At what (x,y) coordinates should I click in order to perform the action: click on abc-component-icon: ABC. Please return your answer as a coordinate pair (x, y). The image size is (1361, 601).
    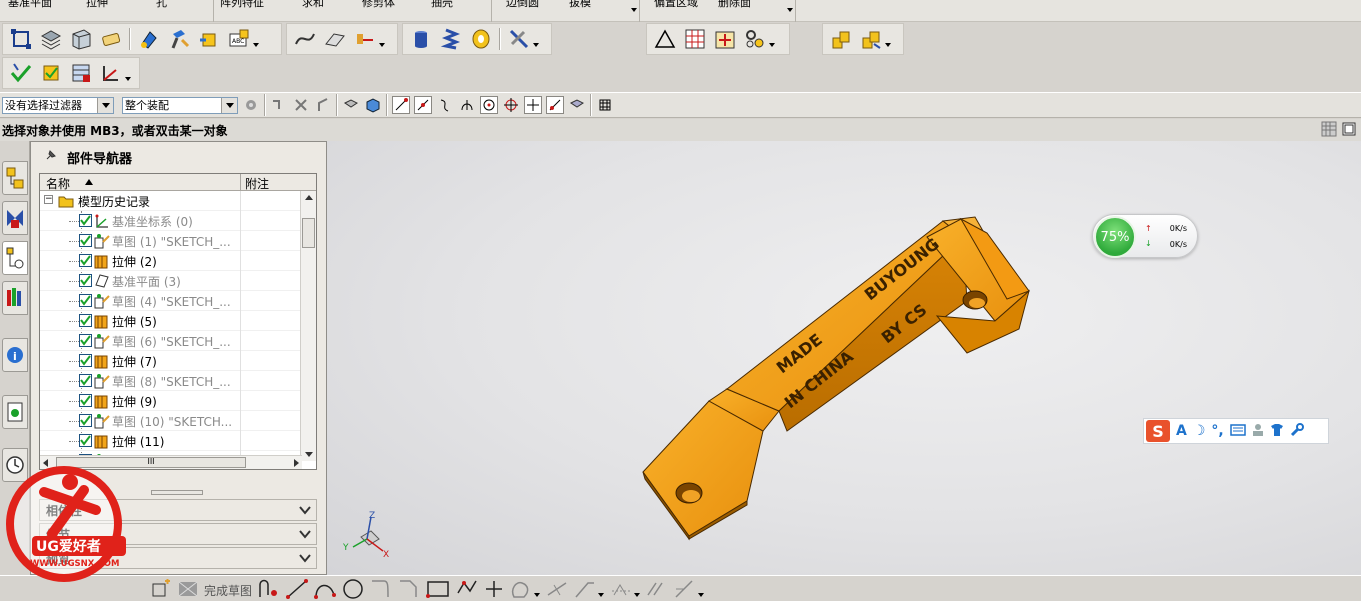
    Looking at the image, I should click on (239, 39).